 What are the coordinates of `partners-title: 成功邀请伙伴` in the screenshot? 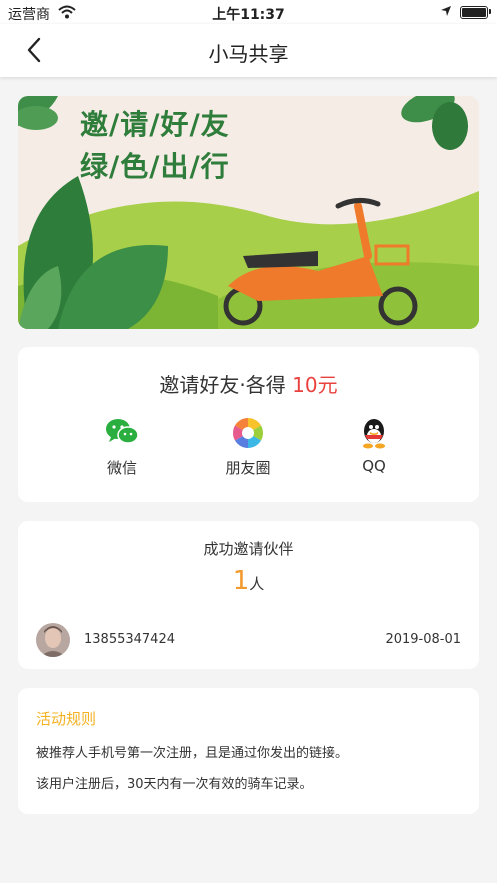 It's located at (248, 549).